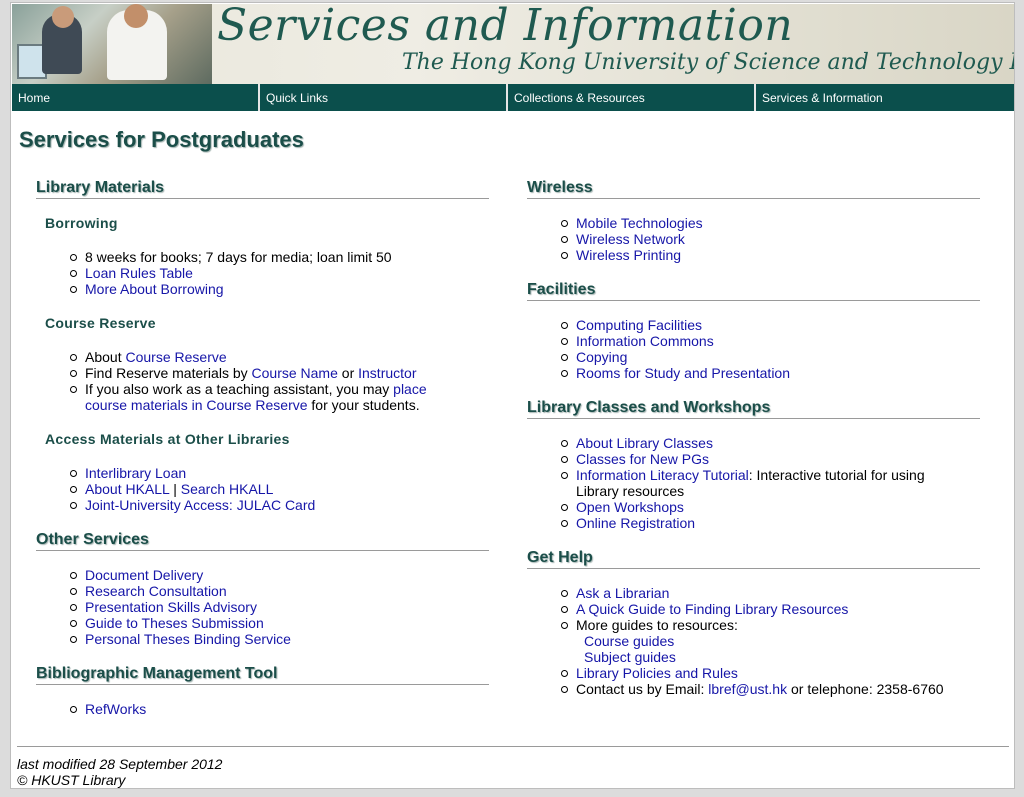 This screenshot has width=1024, height=797. Describe the element at coordinates (384, 97) in the screenshot. I see `nav-quick-links: Quick Links` at that location.